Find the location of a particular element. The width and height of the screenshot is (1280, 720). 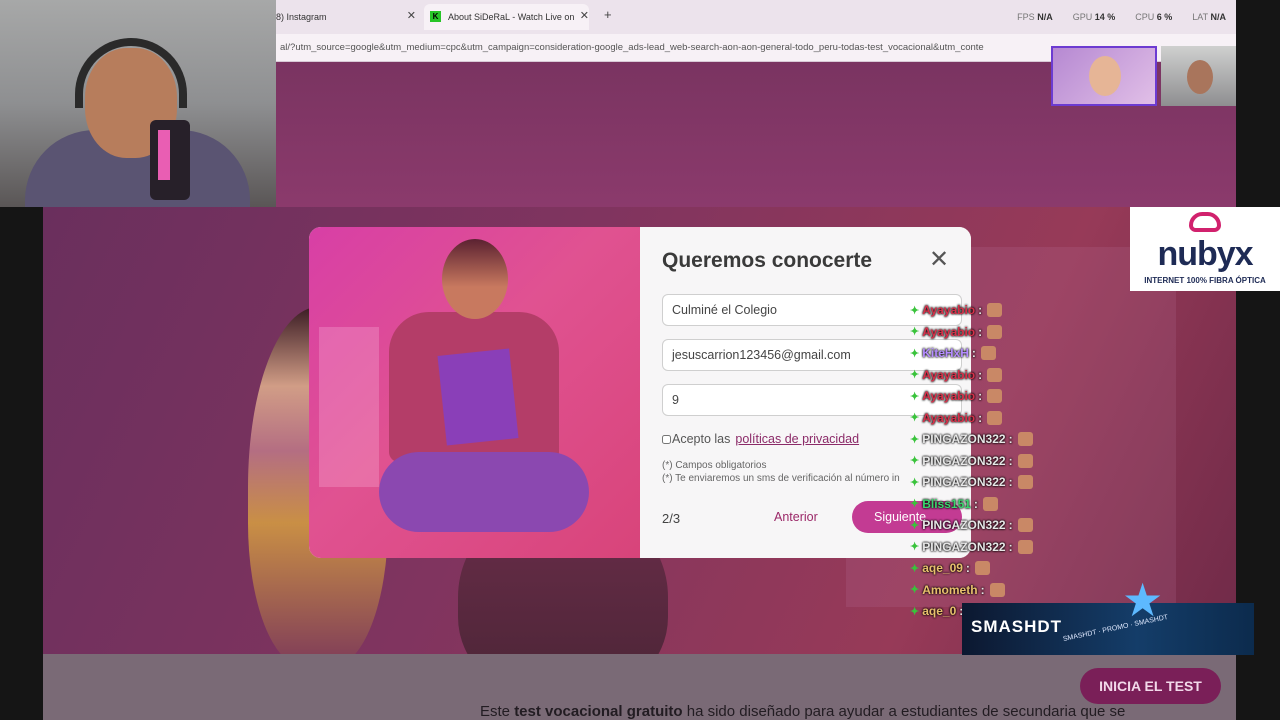

chat-username: KiteHxH is located at coordinates (945, 353).